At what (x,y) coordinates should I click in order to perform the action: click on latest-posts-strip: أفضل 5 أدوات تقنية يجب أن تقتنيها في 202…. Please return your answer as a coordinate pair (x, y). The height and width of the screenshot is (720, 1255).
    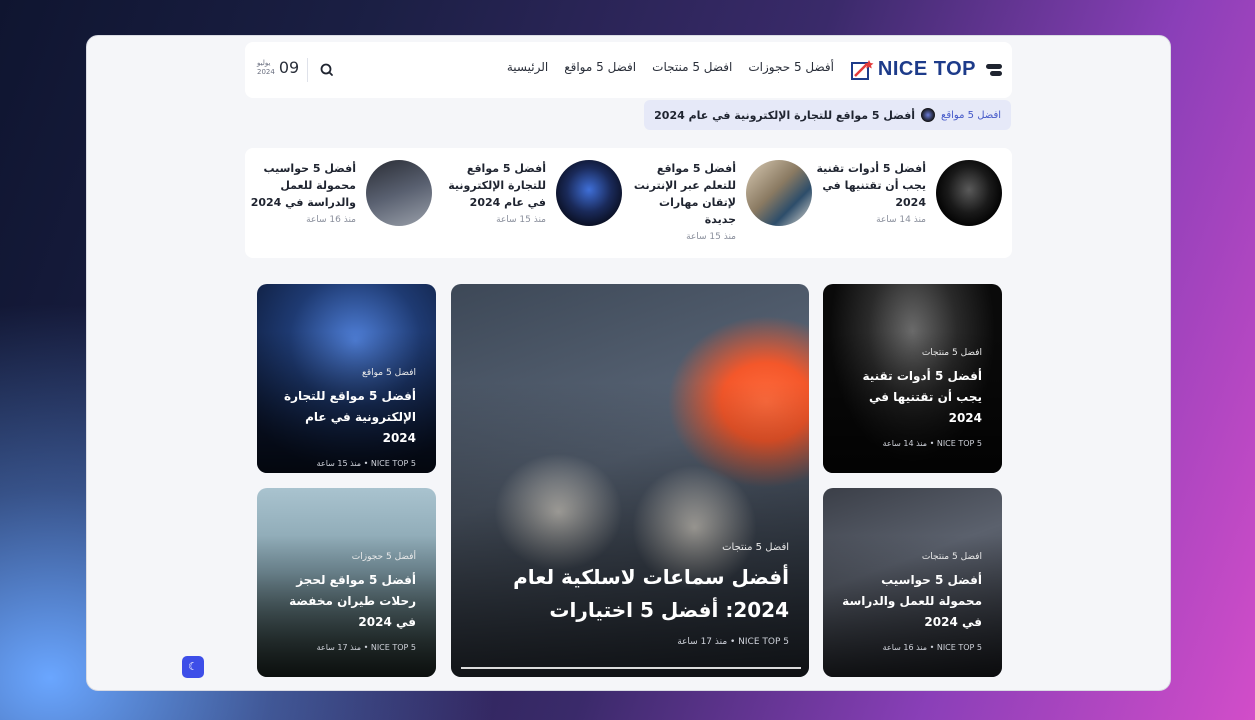
    Looking at the image, I should click on (628, 203).